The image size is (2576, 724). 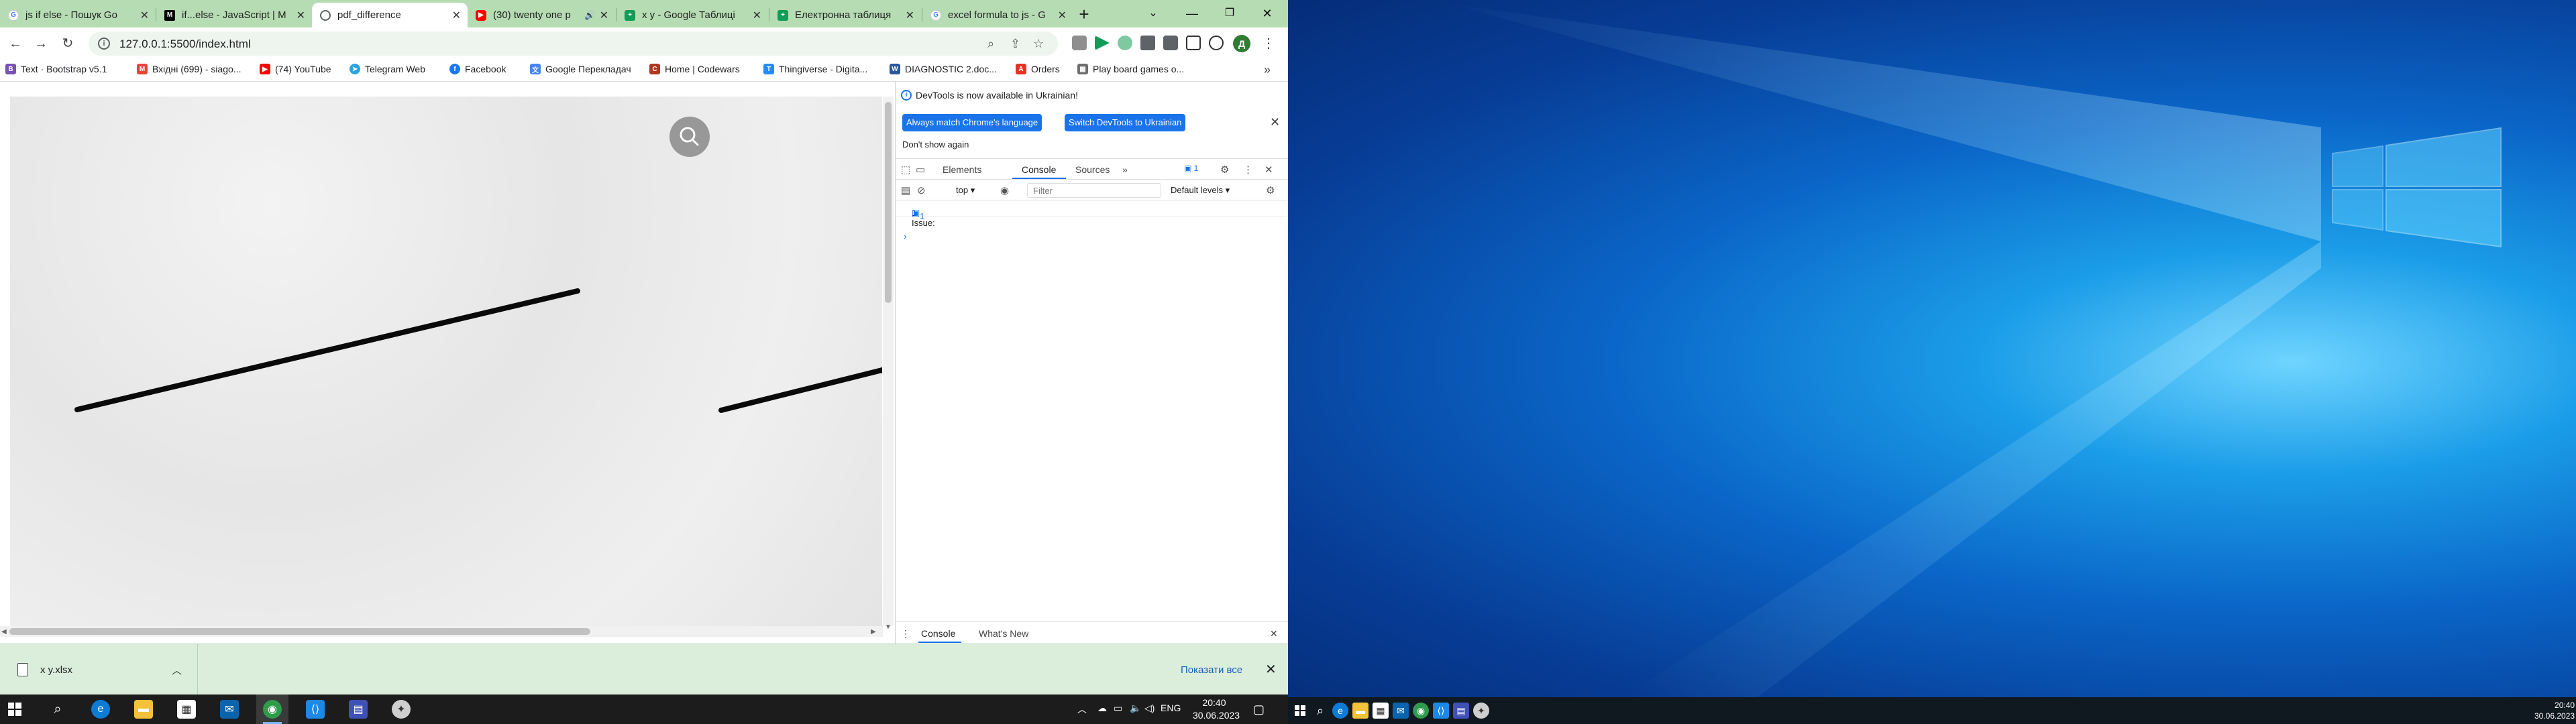 What do you see at coordinates (1170, 43) in the screenshot?
I see `media-control-icon` at bounding box center [1170, 43].